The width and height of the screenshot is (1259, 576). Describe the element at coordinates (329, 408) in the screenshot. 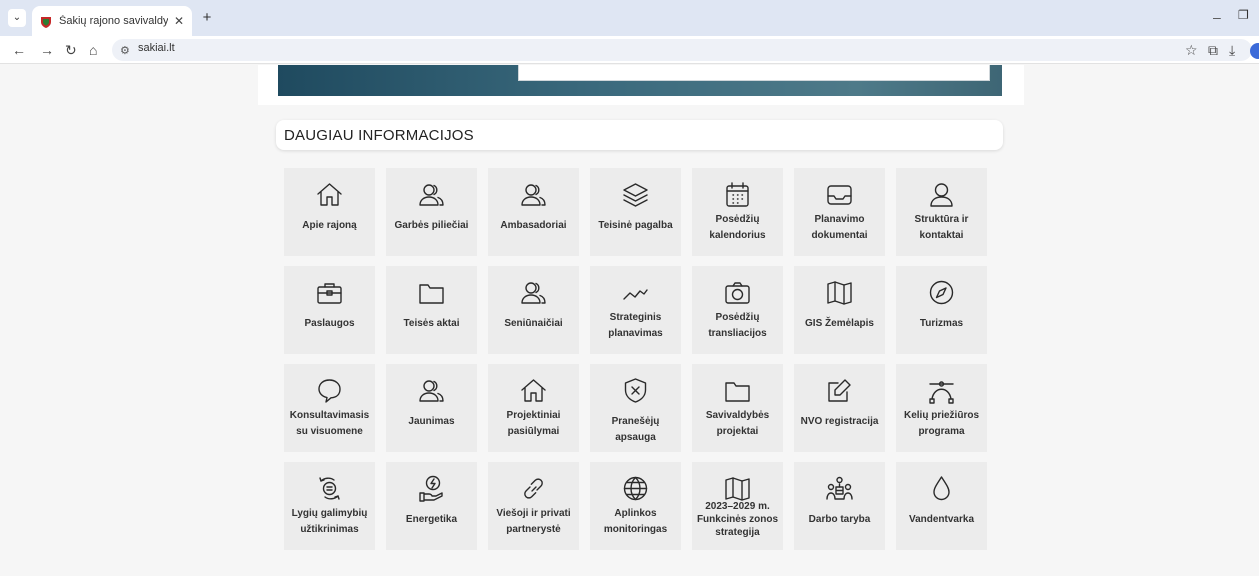

I see `info-tile: Konsultavimasis su visuomene` at that location.